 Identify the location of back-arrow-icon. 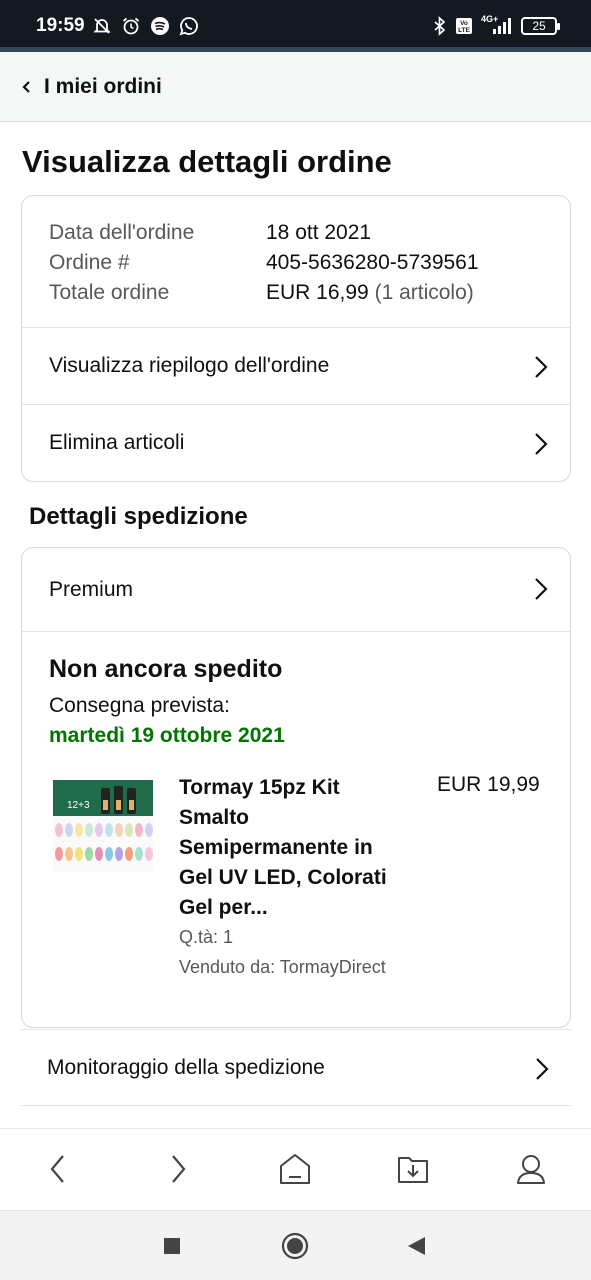
(57, 1169).